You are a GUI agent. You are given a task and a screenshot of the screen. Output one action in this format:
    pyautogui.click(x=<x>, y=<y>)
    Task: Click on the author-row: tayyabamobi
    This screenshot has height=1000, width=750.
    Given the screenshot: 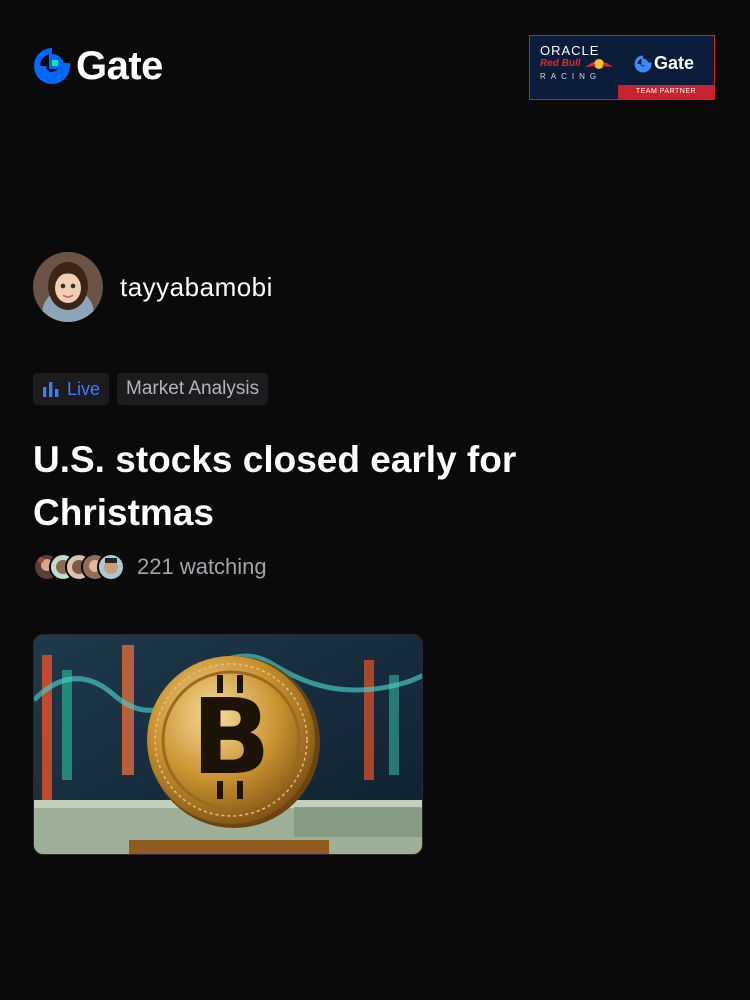 What is the action you would take?
    pyautogui.click(x=153, y=287)
    